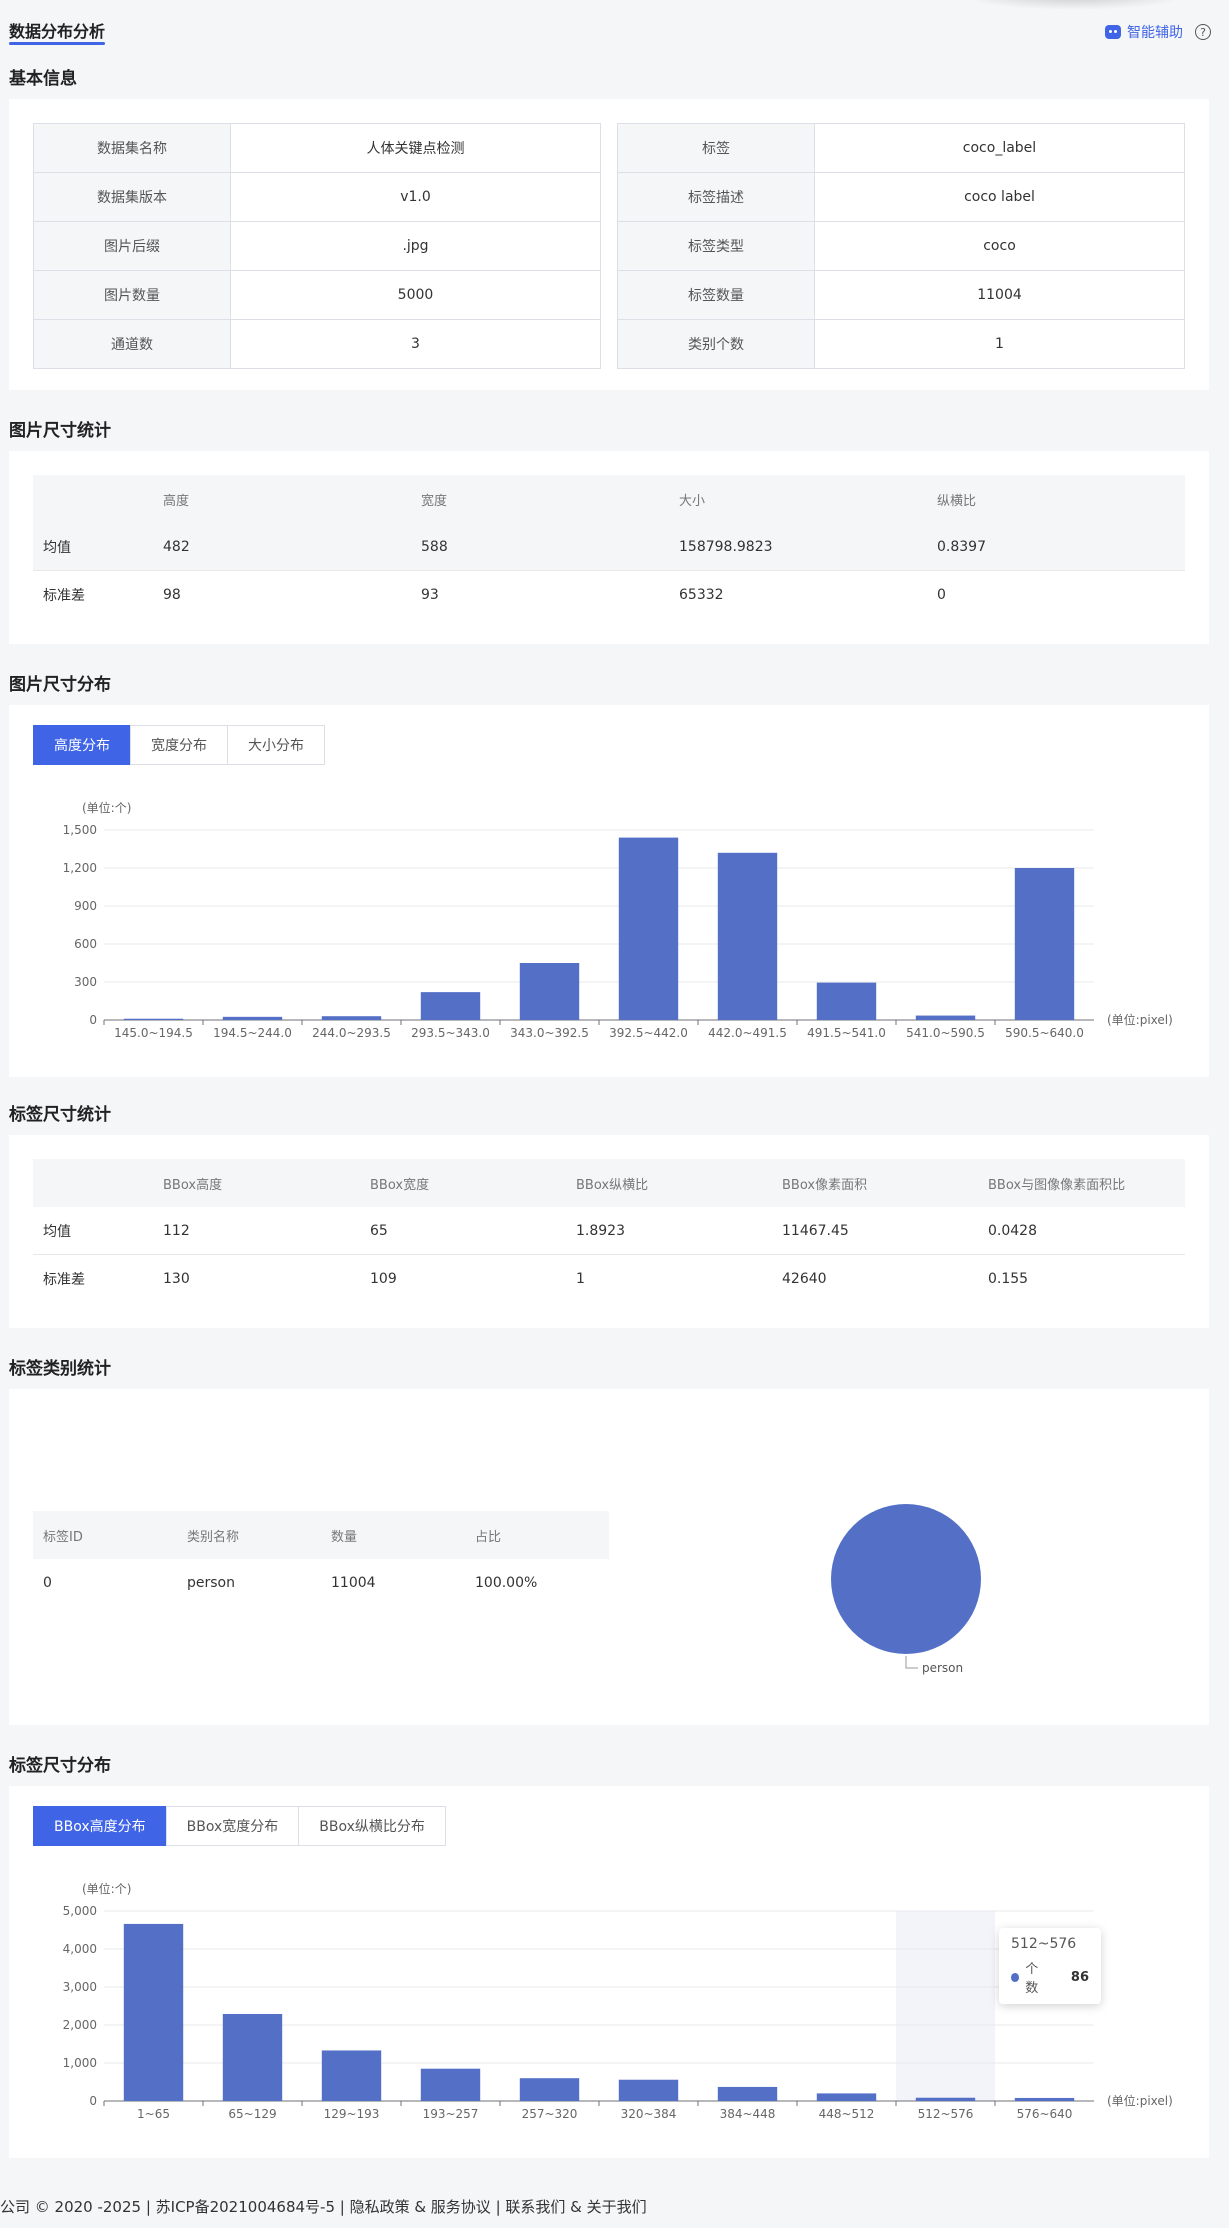 The height and width of the screenshot is (2228, 1229). Describe the element at coordinates (1050, 1966) in the screenshot. I see `chart-tooltip: 512~576 个数 86` at that location.